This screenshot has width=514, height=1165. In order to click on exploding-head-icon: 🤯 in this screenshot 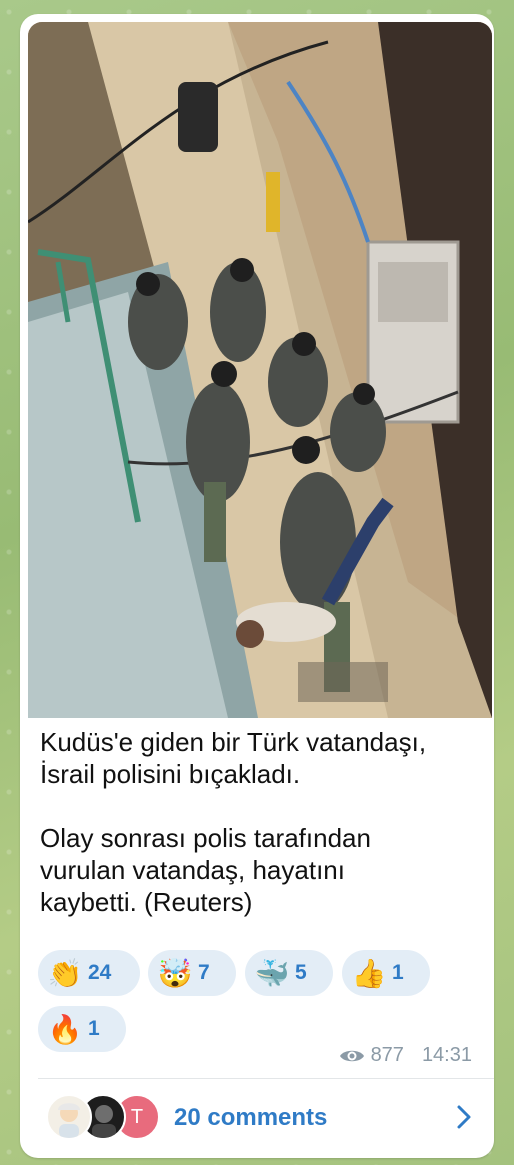, I will do `click(175, 973)`.